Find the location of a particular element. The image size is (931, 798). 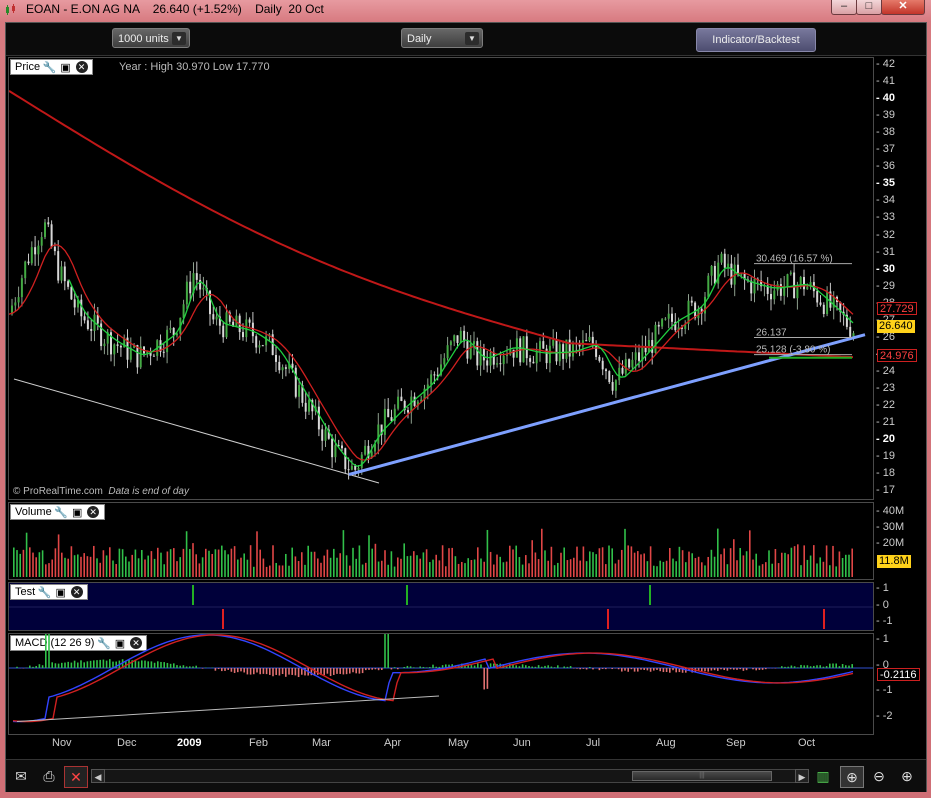

minimize-button: – is located at coordinates (844, 7).